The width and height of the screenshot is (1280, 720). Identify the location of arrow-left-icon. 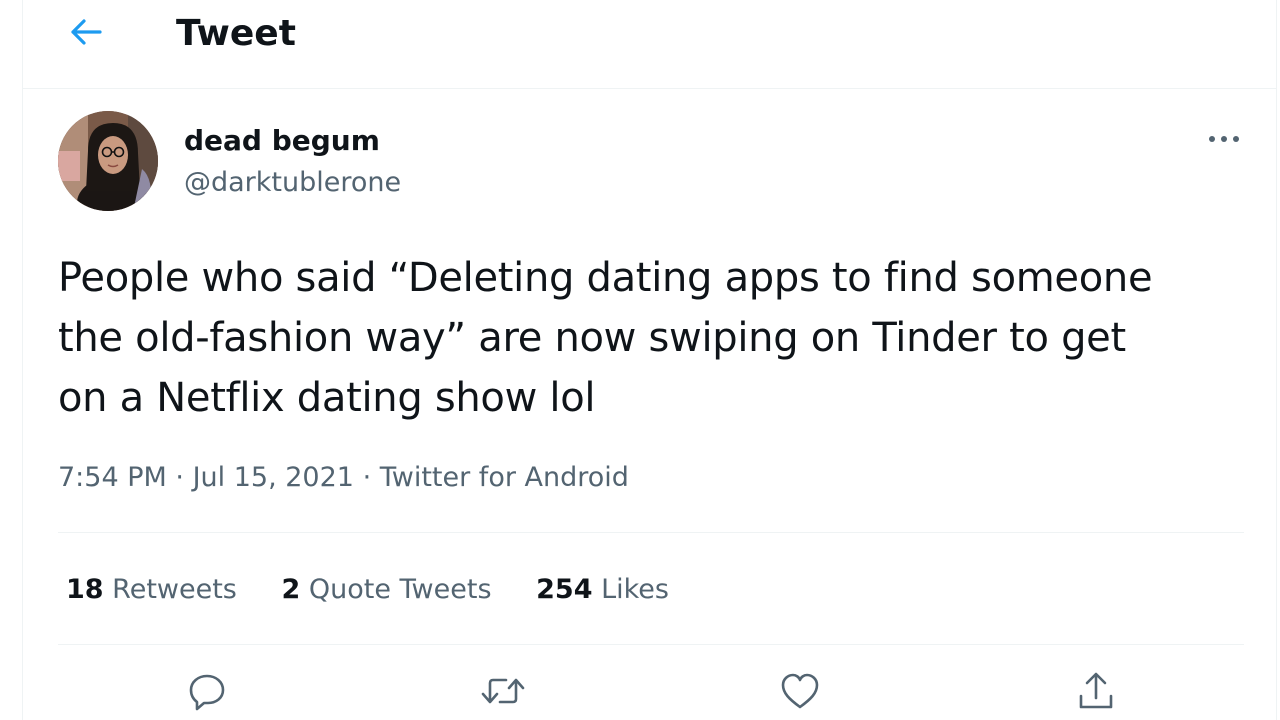
(86, 34).